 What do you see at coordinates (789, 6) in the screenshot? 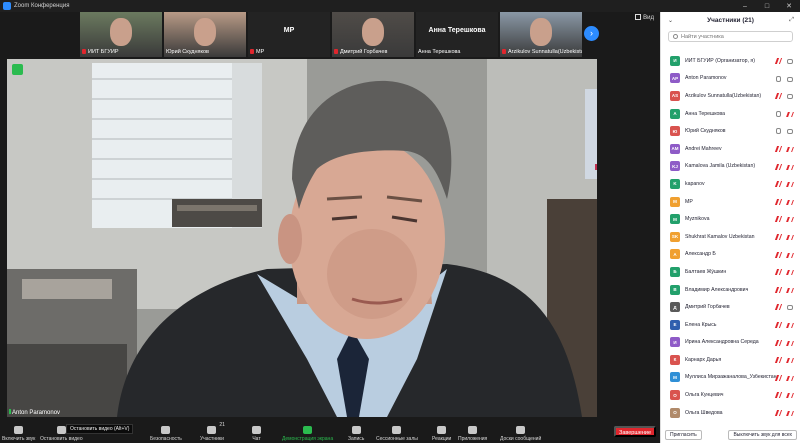
I see `close-icon: ✕` at bounding box center [789, 6].